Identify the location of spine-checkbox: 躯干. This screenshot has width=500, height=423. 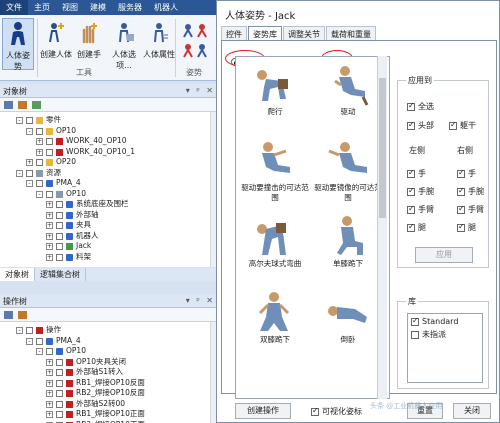
(462, 125).